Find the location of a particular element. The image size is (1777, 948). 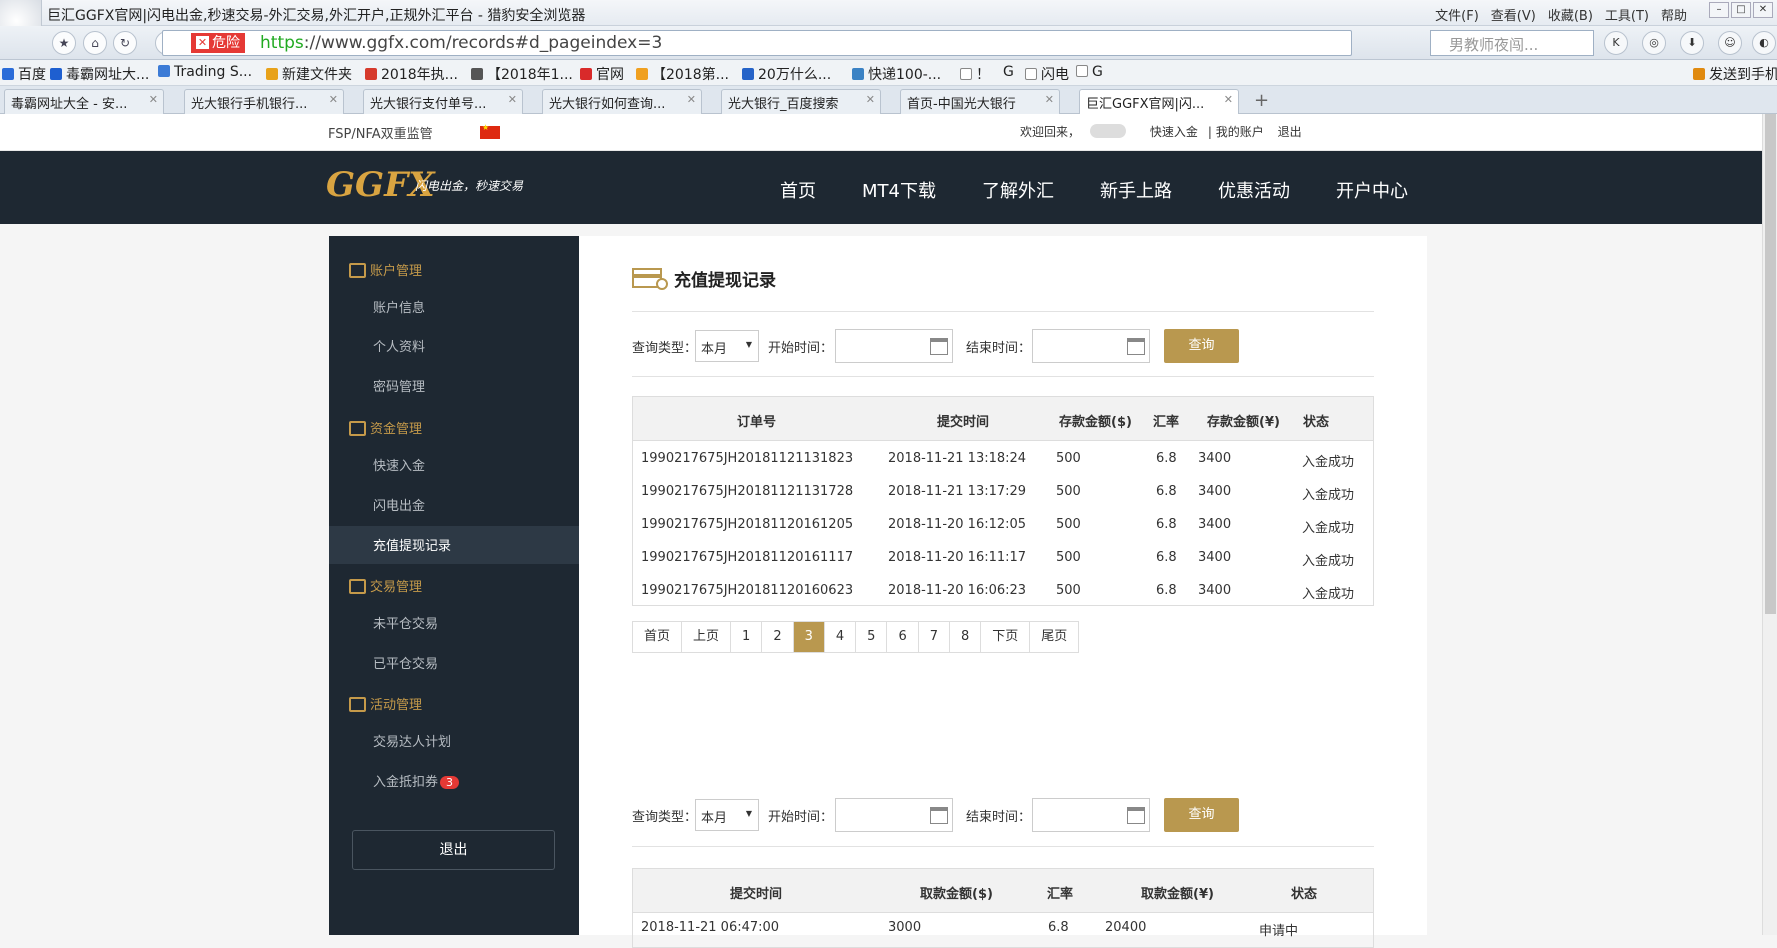

page-3-current: 3 is located at coordinates (809, 637).